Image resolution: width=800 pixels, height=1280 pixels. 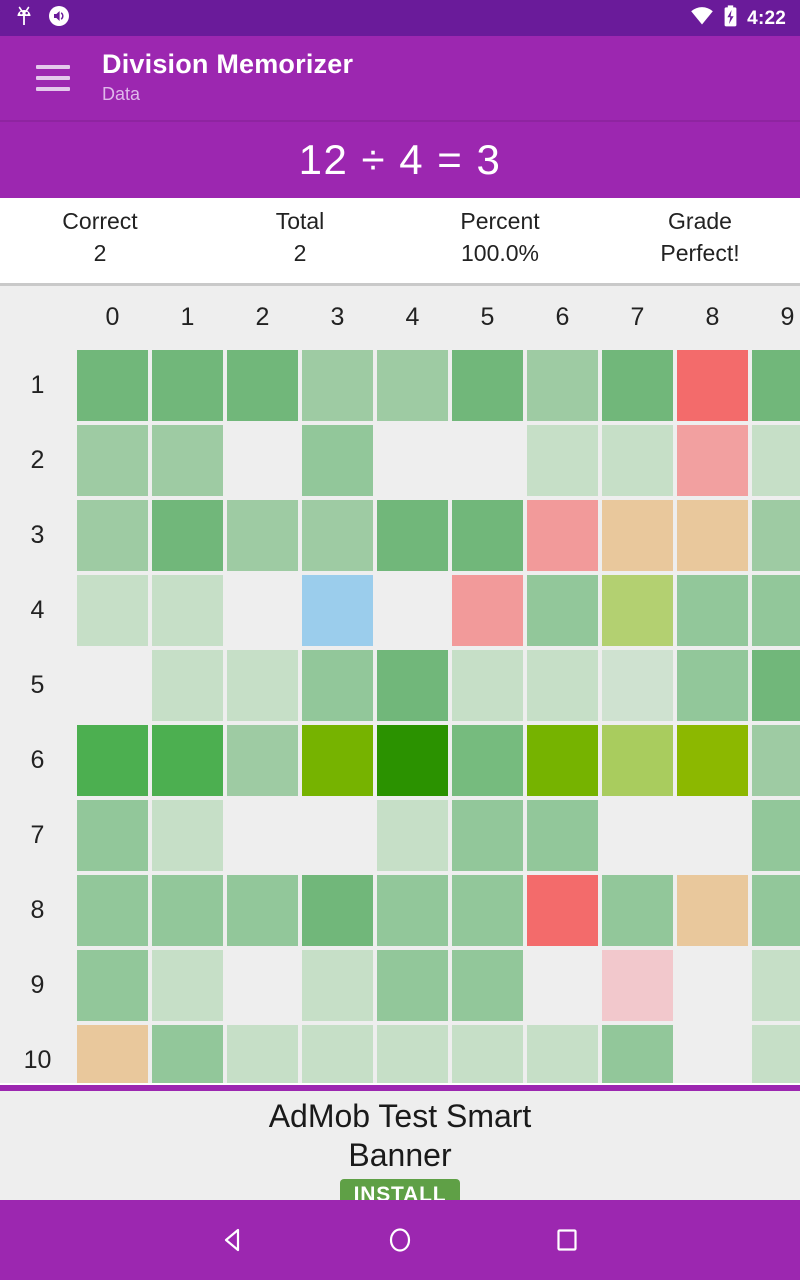 What do you see at coordinates (233, 1240) in the screenshot?
I see `back-triangle-icon` at bounding box center [233, 1240].